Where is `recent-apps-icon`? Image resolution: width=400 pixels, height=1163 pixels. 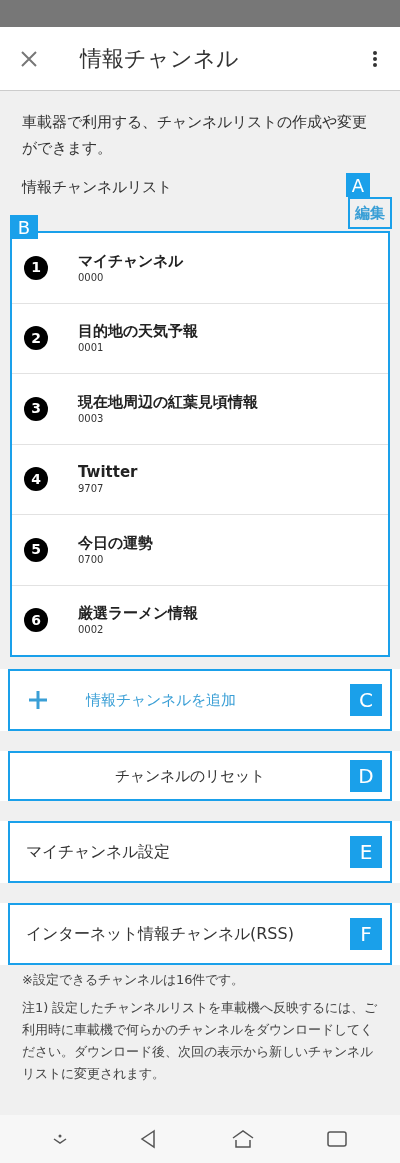
recent-apps-icon is located at coordinates (337, 1139).